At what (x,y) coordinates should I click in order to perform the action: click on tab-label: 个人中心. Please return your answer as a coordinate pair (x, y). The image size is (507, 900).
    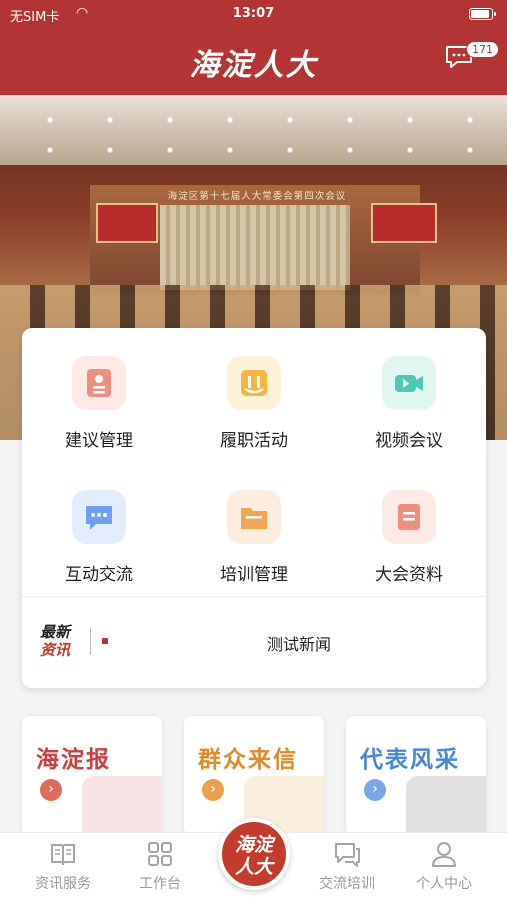
    Looking at the image, I should click on (444, 884).